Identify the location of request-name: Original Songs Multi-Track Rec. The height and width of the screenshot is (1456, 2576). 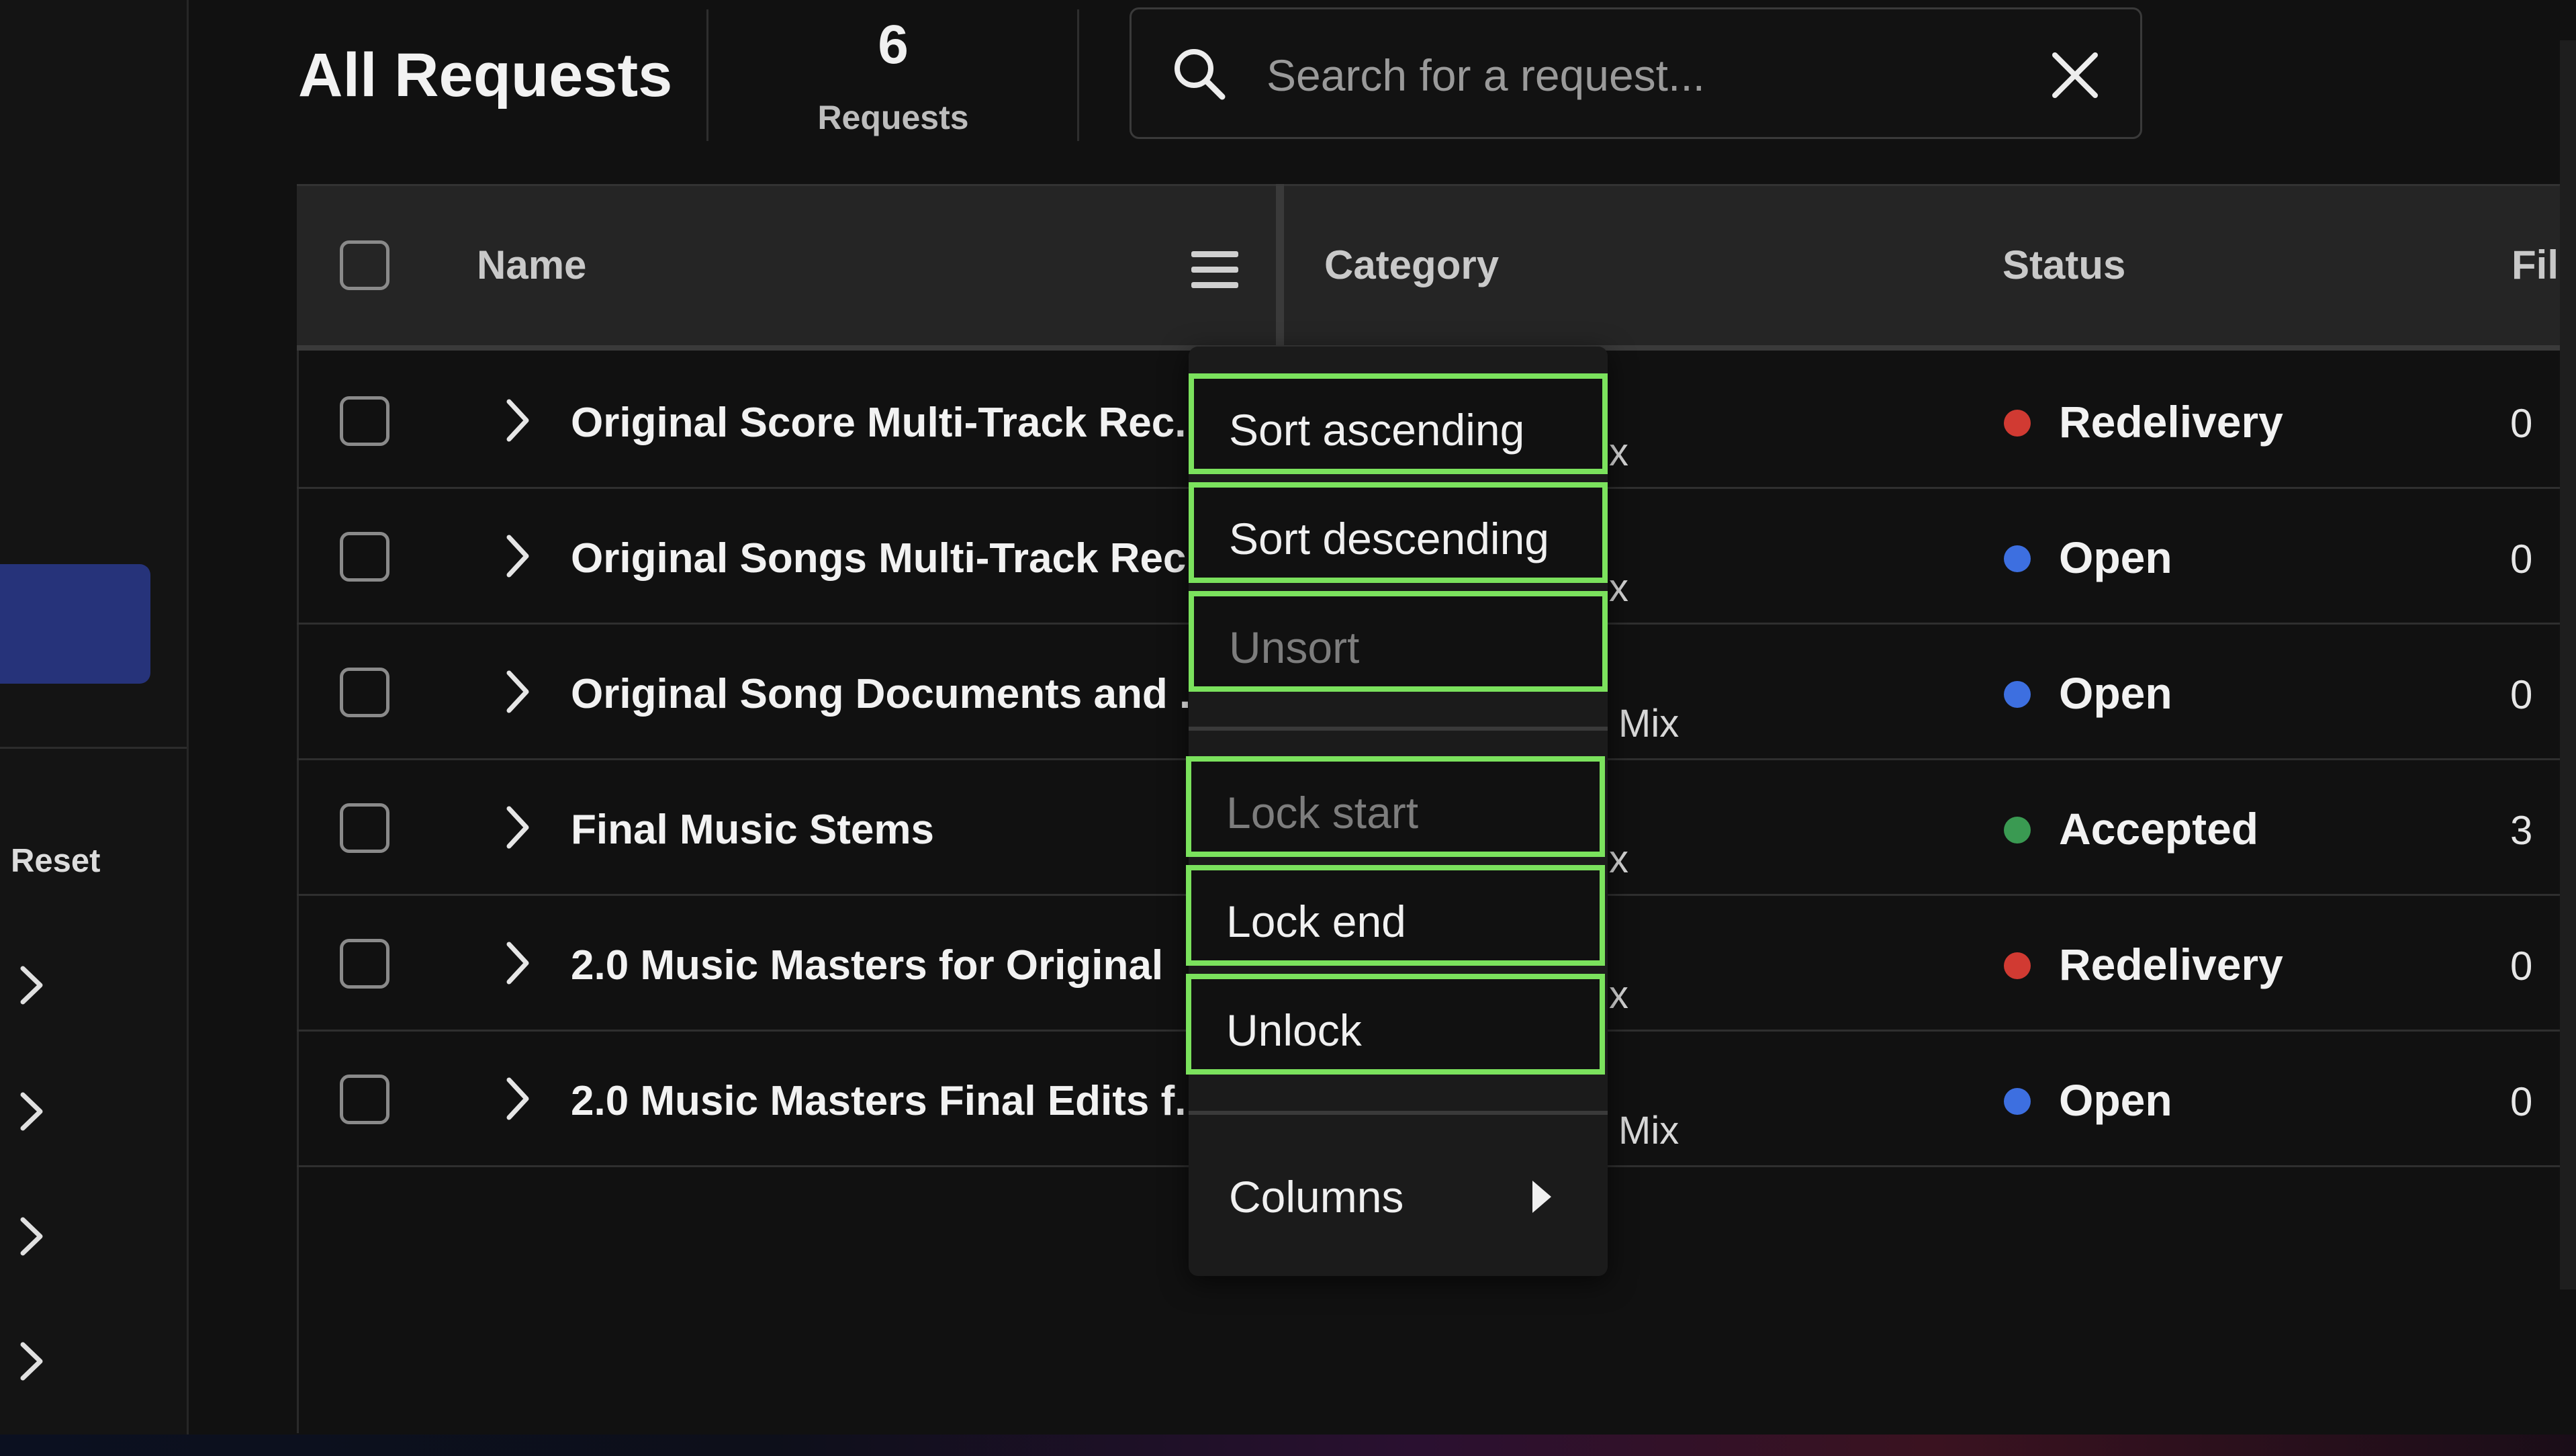
(880, 558).